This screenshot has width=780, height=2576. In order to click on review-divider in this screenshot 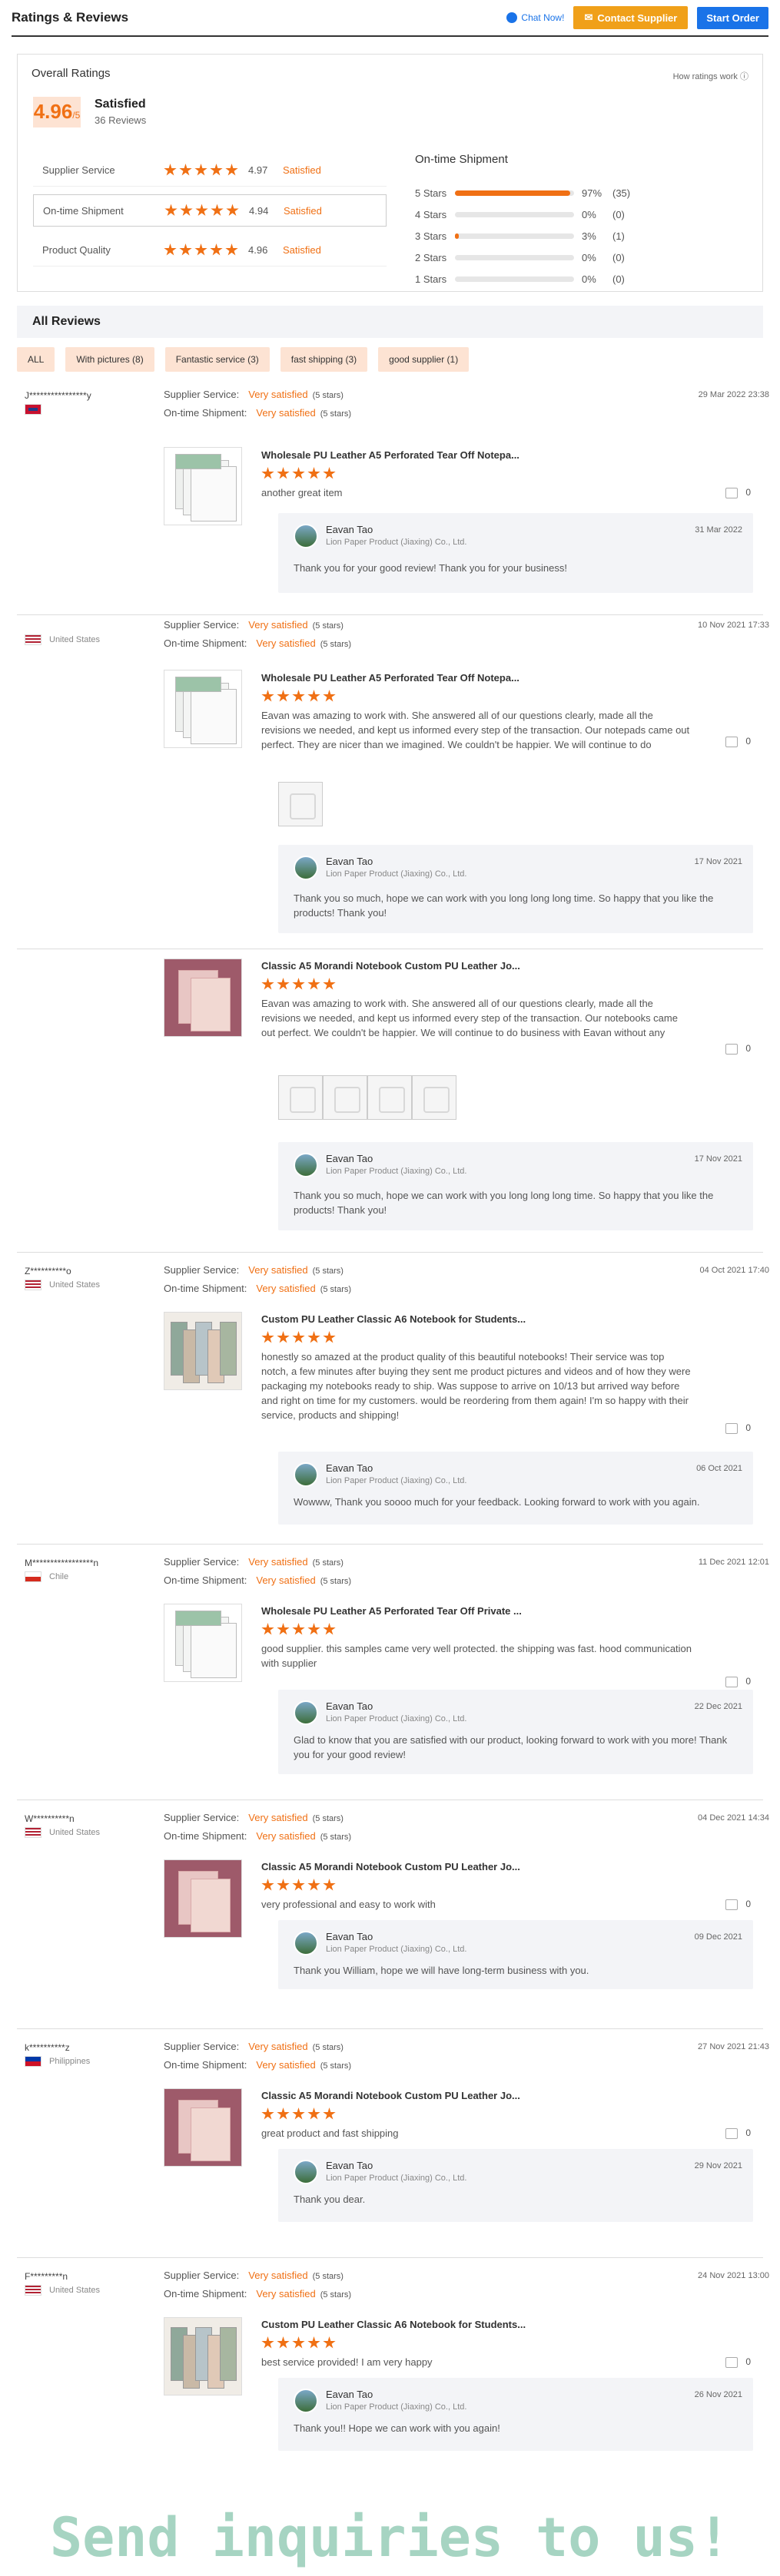, I will do `click(390, 2257)`.